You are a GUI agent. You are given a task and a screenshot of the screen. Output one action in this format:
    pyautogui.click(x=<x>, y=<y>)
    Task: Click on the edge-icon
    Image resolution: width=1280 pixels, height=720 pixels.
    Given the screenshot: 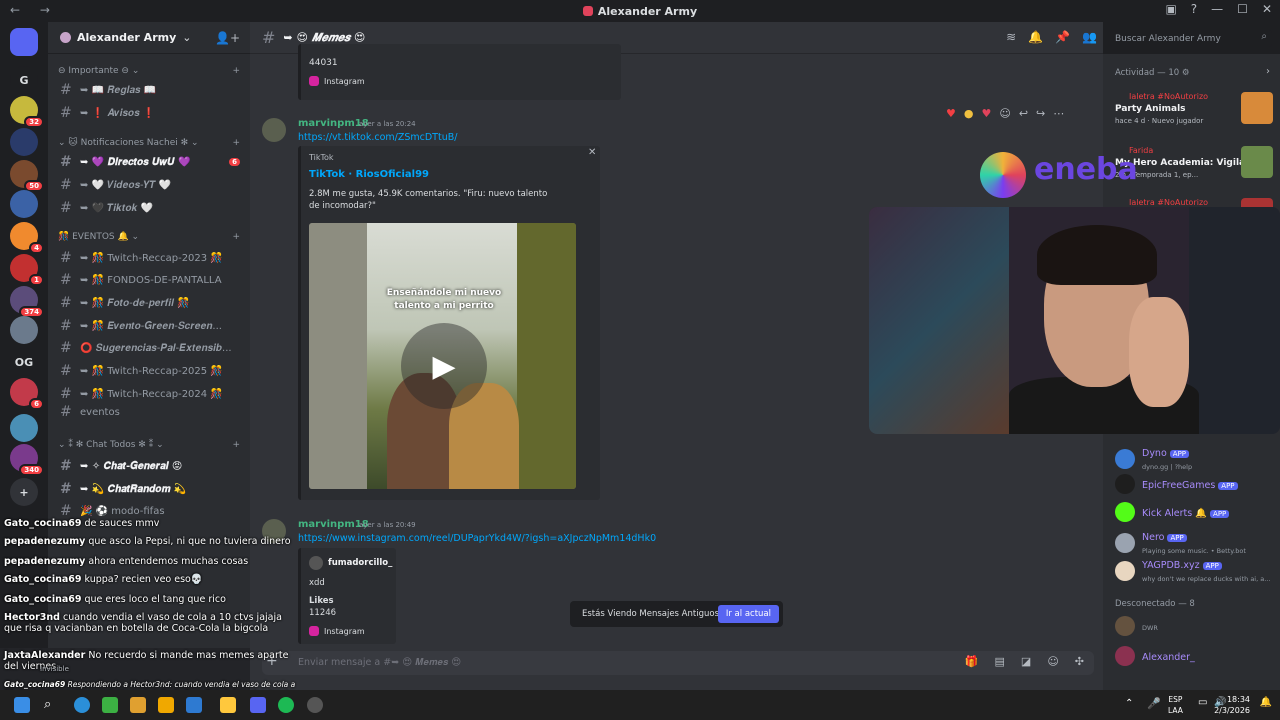 What is the action you would take?
    pyautogui.click(x=82, y=705)
    